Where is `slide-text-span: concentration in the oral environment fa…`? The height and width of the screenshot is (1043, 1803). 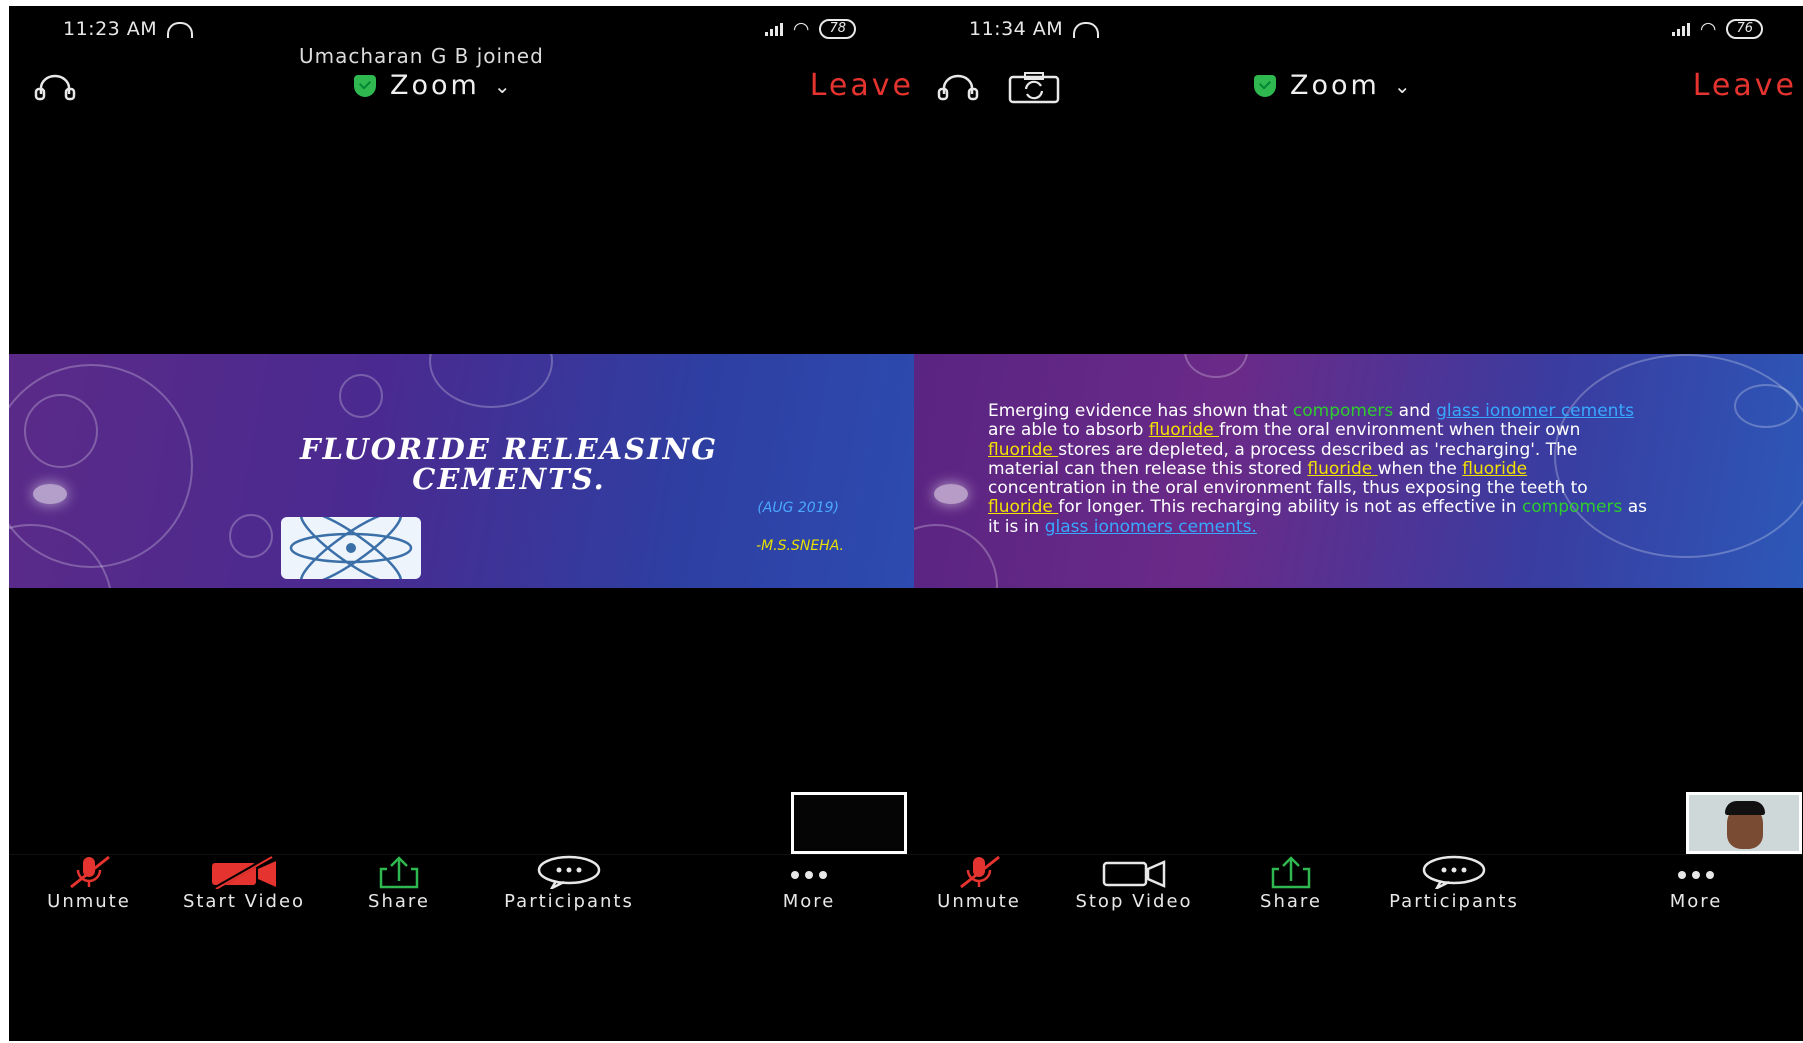
slide-text-span: concentration in the oral environment fa… is located at coordinates (1288, 488).